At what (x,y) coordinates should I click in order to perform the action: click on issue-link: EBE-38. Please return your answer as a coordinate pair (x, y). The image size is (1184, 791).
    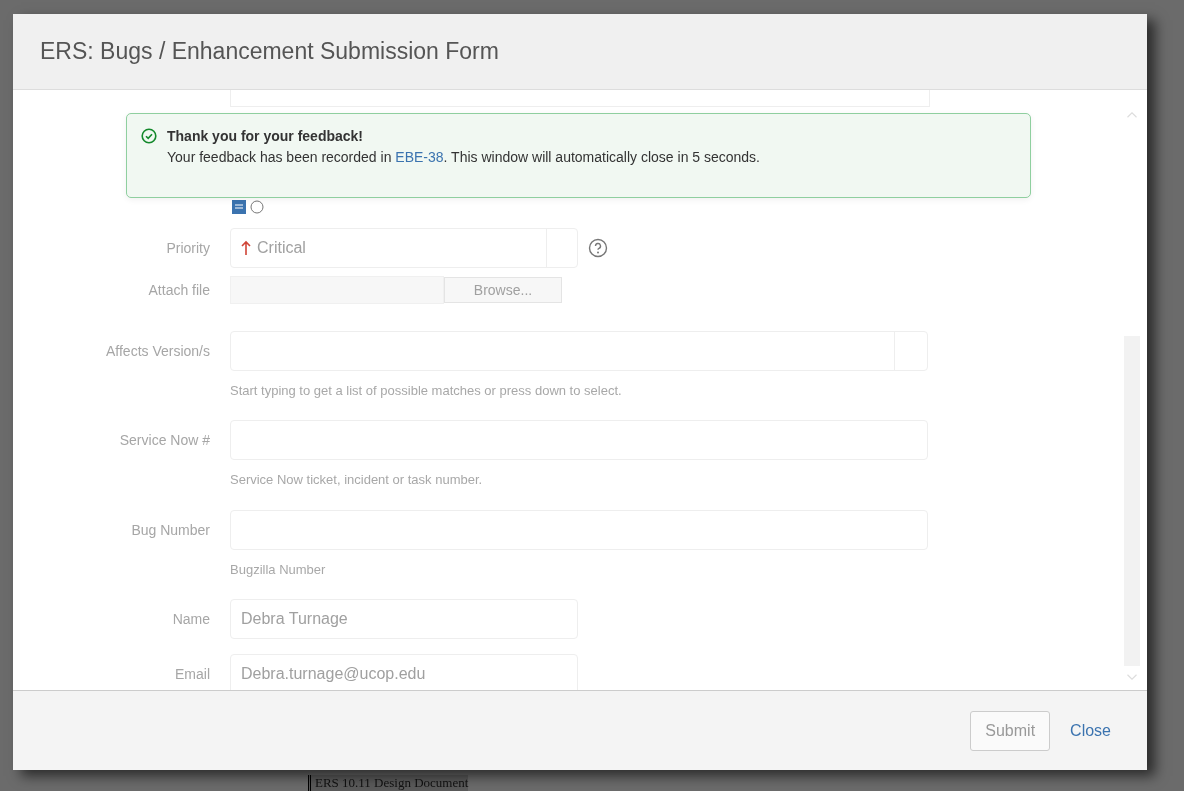
    Looking at the image, I should click on (419, 157).